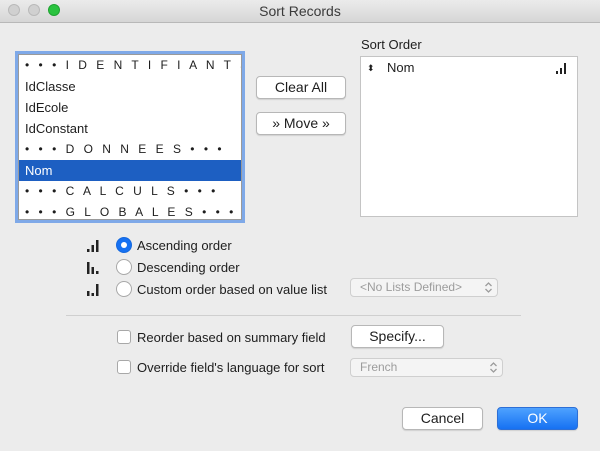 The image size is (600, 451). Describe the element at coordinates (232, 289) in the screenshot. I see `custom-order-label: Custom order based on value list` at that location.